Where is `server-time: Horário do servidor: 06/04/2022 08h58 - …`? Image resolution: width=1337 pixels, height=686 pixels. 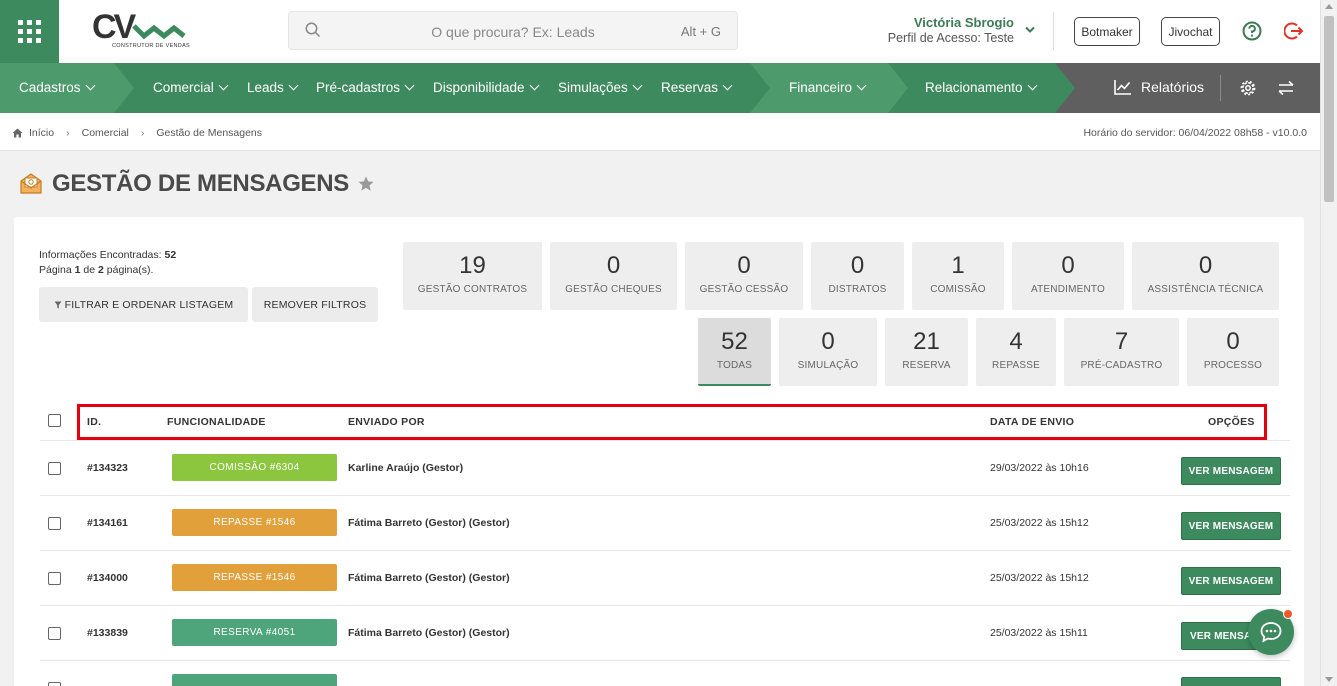
server-time: Horário do servidor: 06/04/2022 08h58 - … is located at coordinates (1195, 133).